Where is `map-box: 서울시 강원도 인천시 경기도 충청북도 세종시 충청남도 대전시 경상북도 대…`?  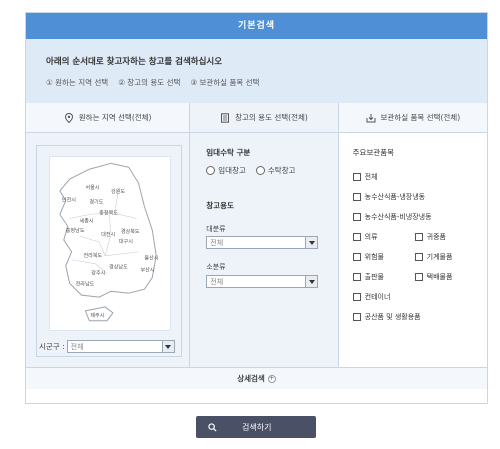 map-box: 서울시 강원도 인천시 경기도 충청북도 세종시 충청남도 대전시 경상북도 대… is located at coordinates (109, 251).